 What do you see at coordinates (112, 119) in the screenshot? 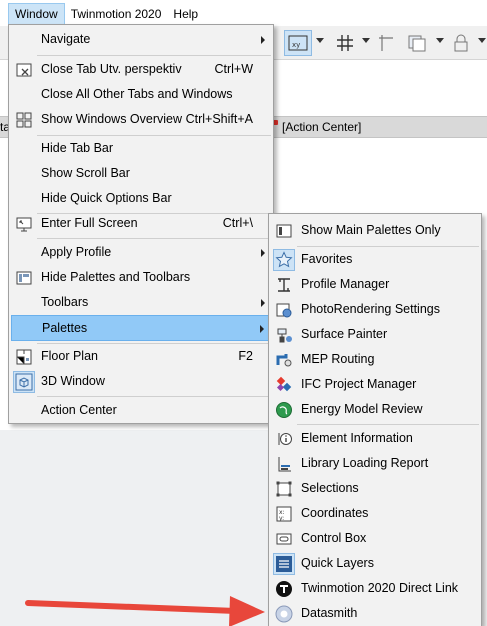
I see `menu-item-show-windows-overview-label: Show Windows Overview` at bounding box center [112, 119].